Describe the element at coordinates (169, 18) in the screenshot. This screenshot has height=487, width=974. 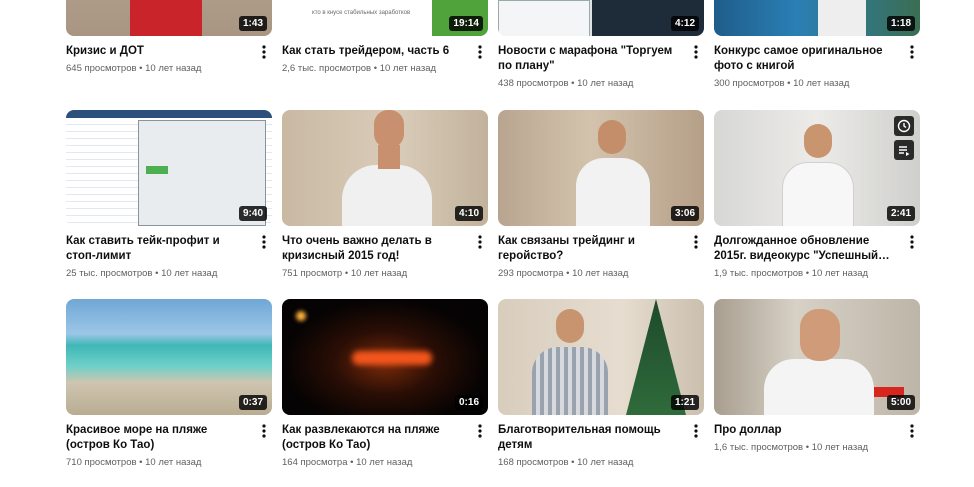
I see `video-thumbnail: 1:43` at that location.